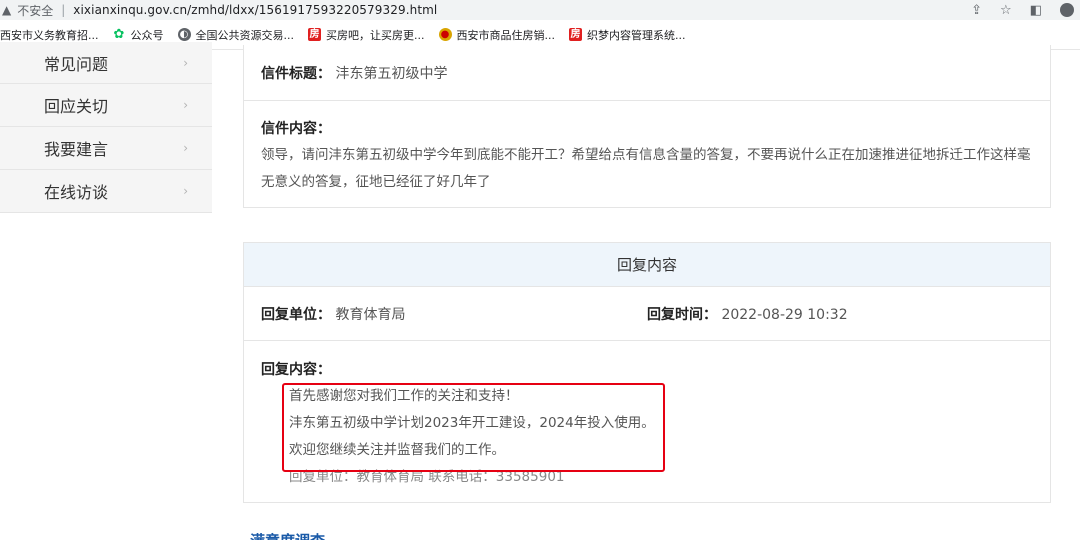  I want to click on gov-emblem-icon: ●, so click(445, 34).